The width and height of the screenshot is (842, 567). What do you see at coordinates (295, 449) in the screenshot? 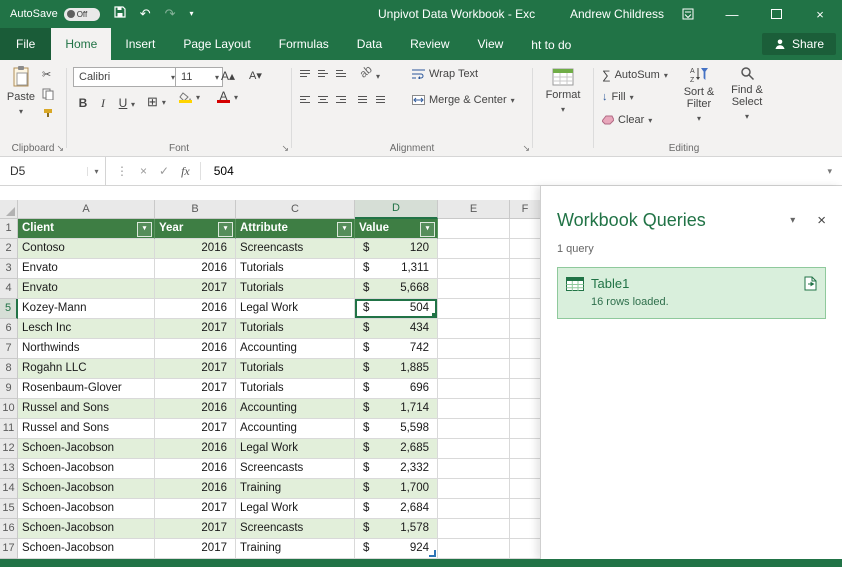
I see `cell-C12: Legal Work` at bounding box center [295, 449].